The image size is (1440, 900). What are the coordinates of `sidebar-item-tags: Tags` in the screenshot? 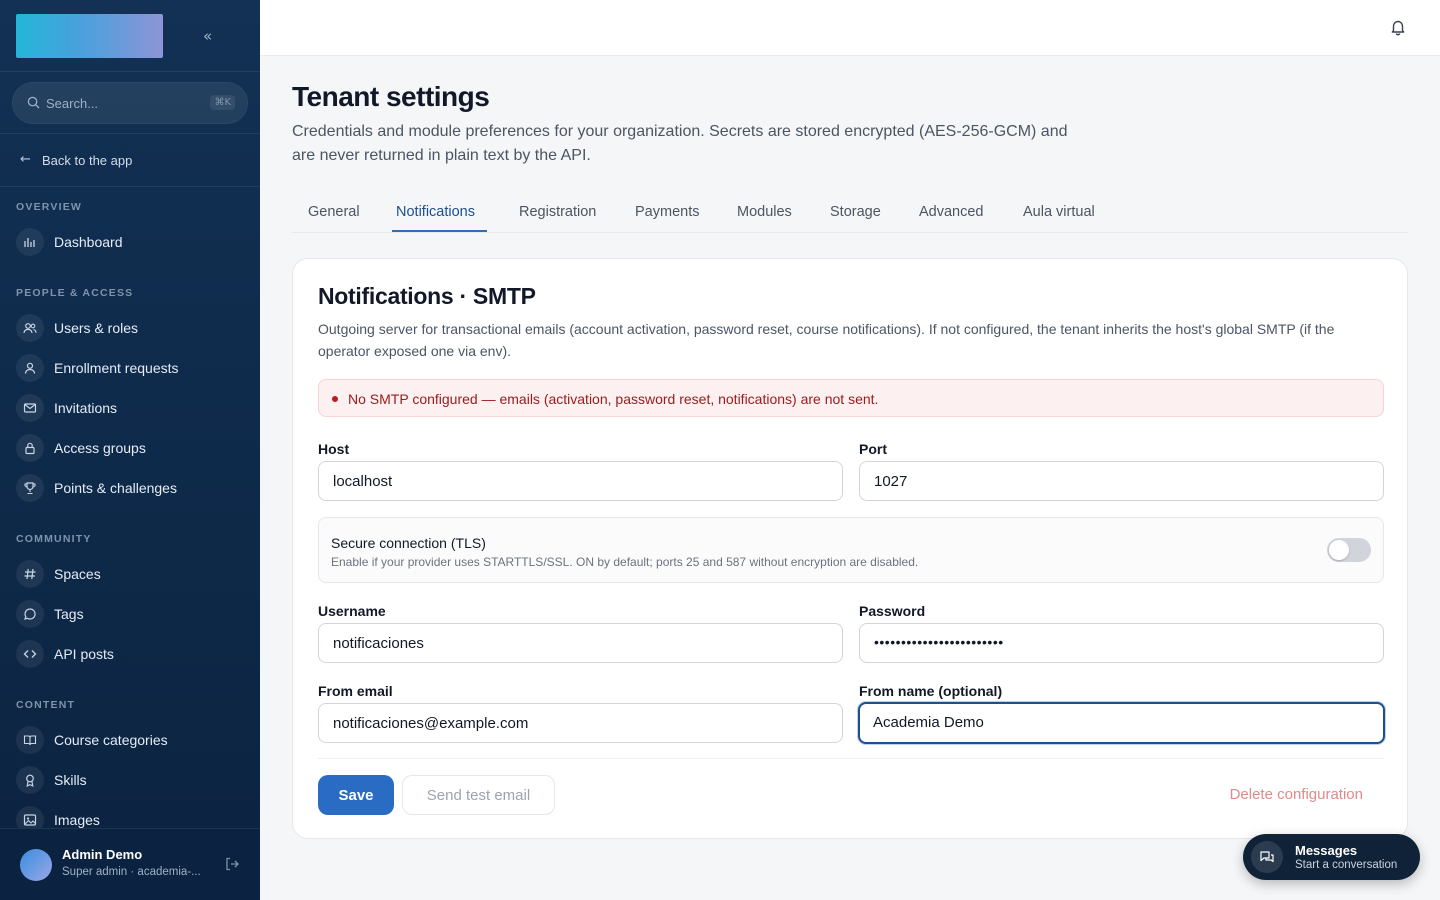 It's located at (132, 615).